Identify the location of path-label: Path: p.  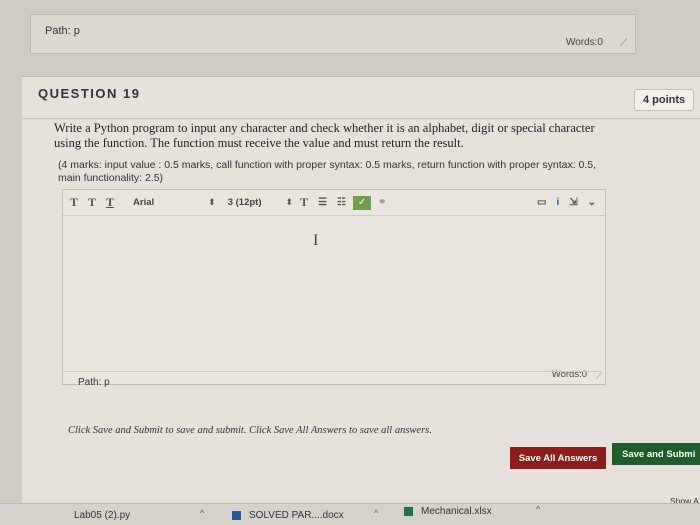
(62, 31).